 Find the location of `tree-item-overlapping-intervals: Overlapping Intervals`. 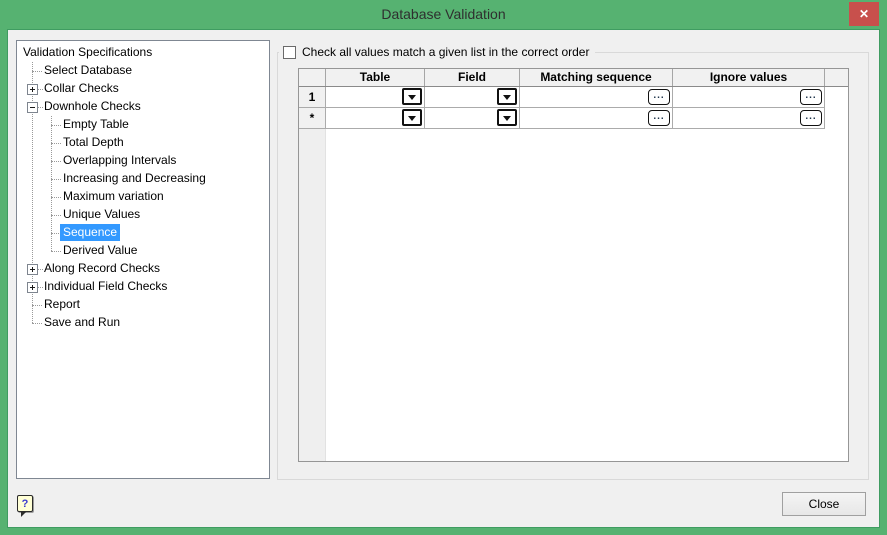

tree-item-overlapping-intervals: Overlapping Intervals is located at coordinates (143, 161).